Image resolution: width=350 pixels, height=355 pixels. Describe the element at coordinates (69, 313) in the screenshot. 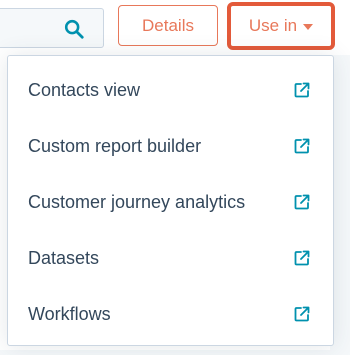

I see `menu-item-label: Workflows` at that location.